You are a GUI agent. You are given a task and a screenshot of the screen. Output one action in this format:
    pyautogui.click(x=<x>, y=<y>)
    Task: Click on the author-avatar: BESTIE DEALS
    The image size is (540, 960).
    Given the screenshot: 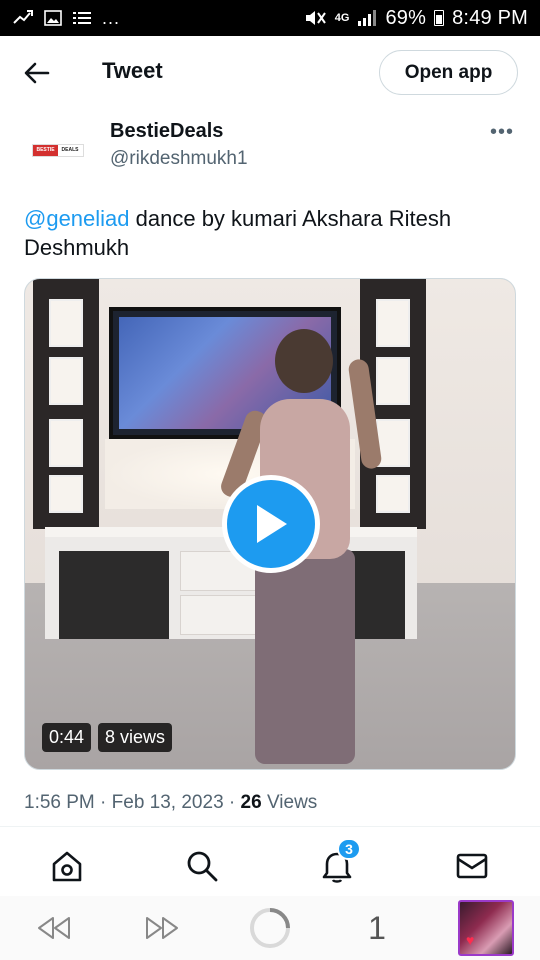 What is the action you would take?
    pyautogui.click(x=58, y=150)
    